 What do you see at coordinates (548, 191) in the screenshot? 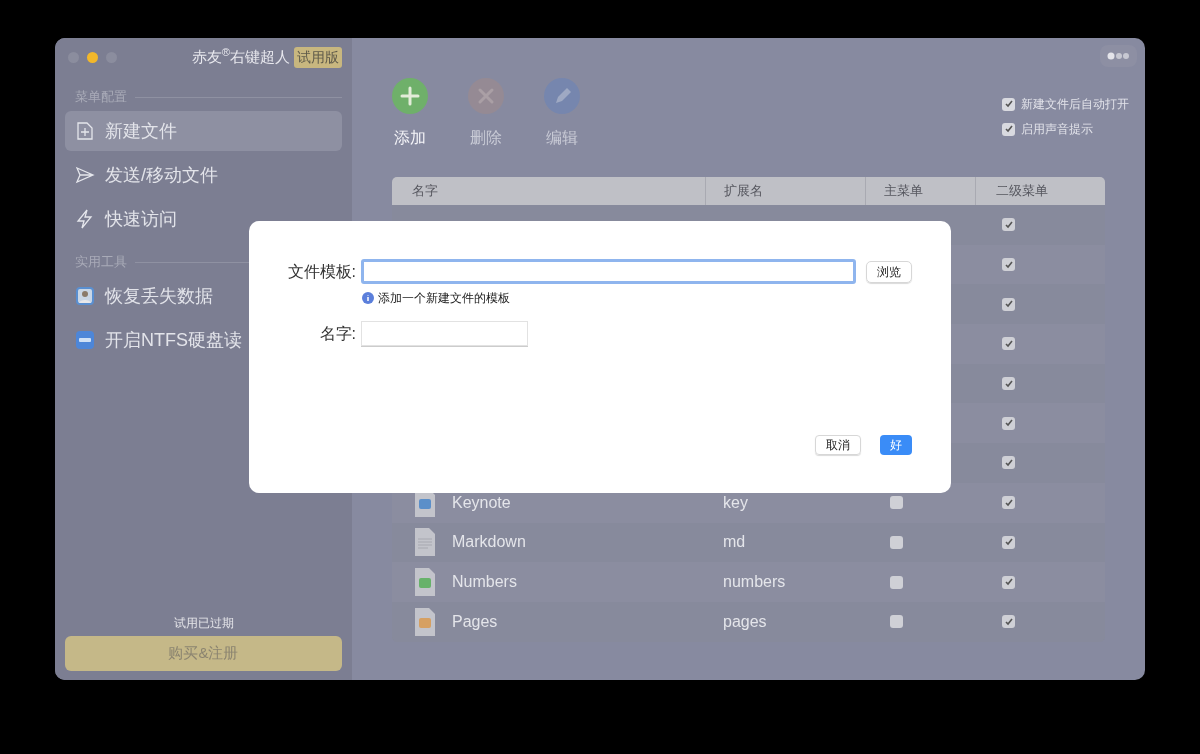
I see `column-header: 名字` at bounding box center [548, 191].